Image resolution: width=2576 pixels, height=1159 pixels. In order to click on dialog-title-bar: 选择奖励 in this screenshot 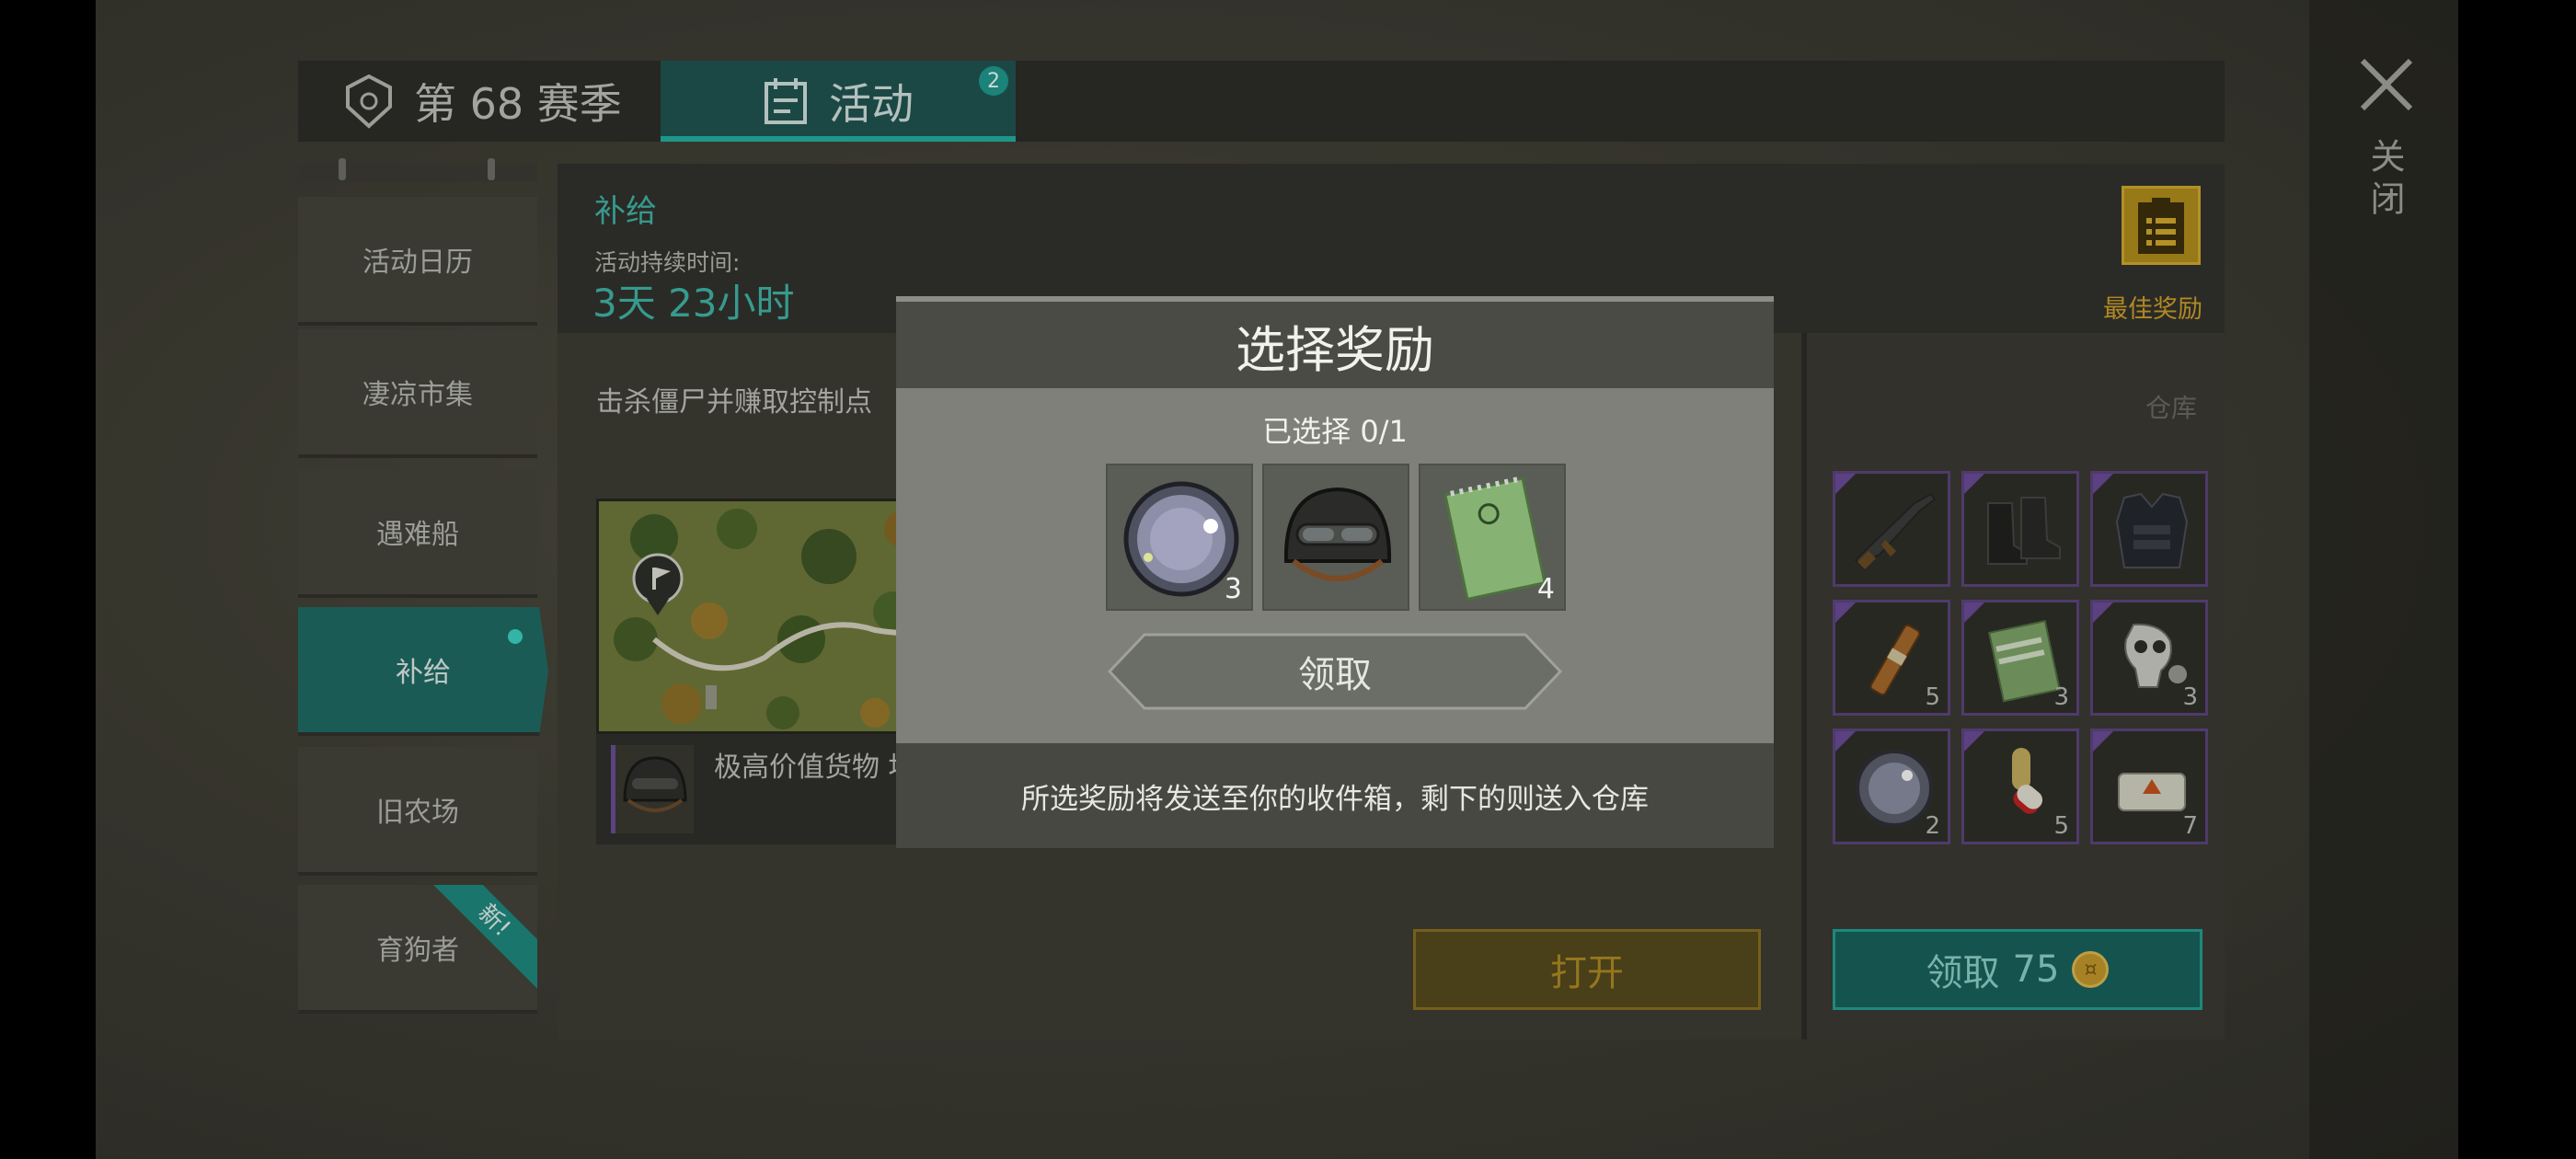, I will do `click(1335, 345)`.